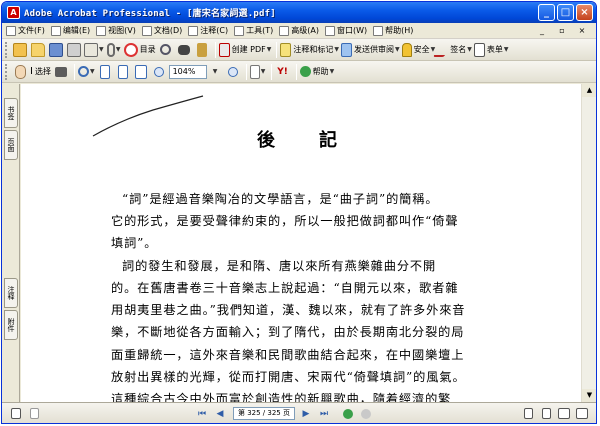  Describe the element at coordinates (122, 30) in the screenshot. I see `menu-label: 视图(V)` at that location.